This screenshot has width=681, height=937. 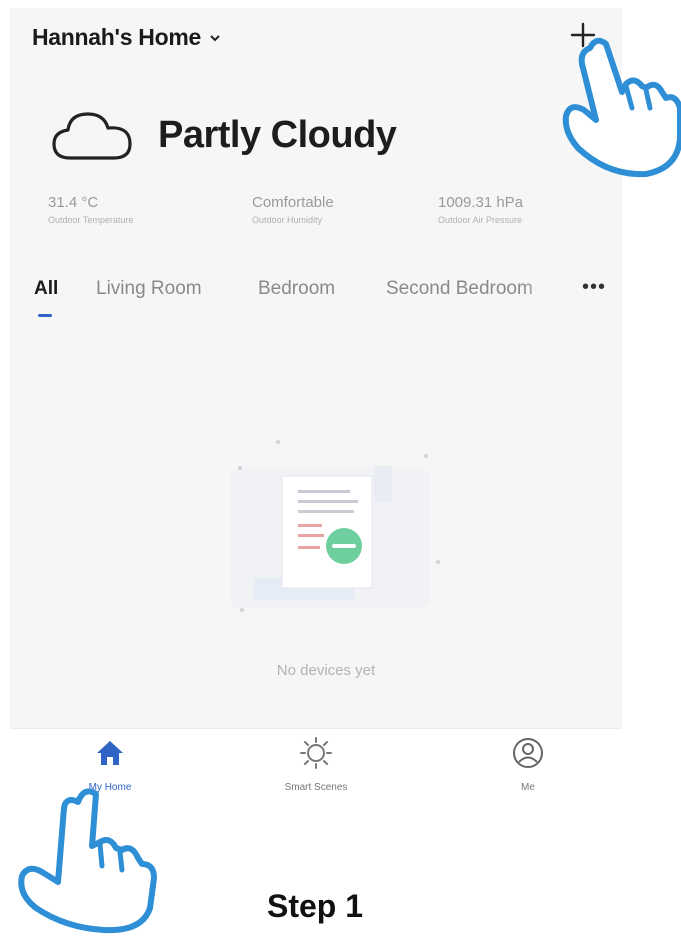 What do you see at coordinates (594, 287) in the screenshot?
I see `more-tabs-button: •••` at bounding box center [594, 287].